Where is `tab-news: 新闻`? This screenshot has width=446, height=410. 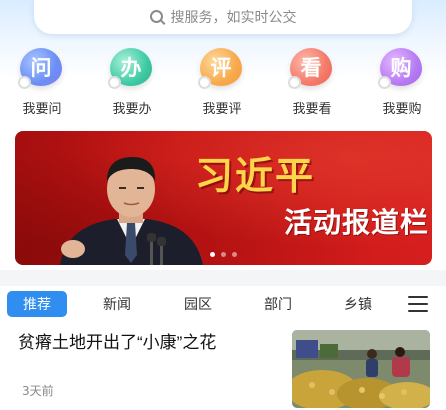 tab-news: 新闻 is located at coordinates (117, 304).